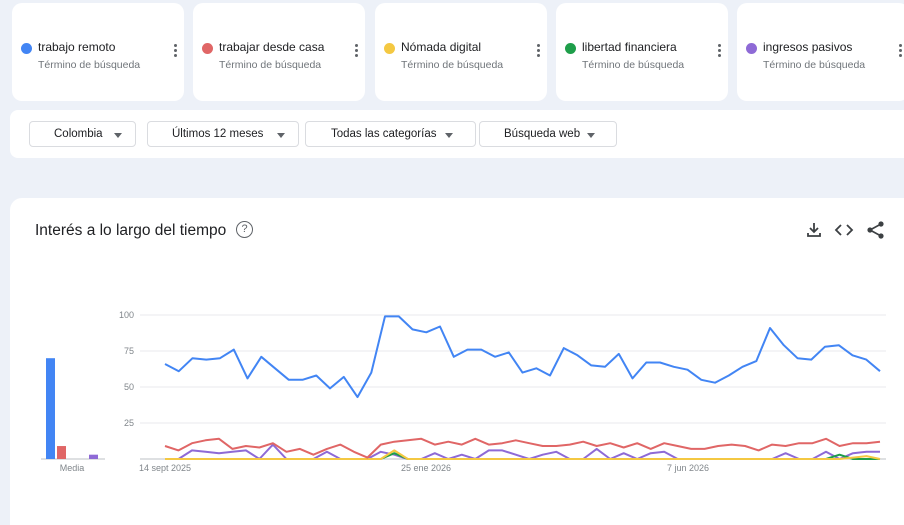 The image size is (904, 525). What do you see at coordinates (77, 47) in the screenshot?
I see `term-name: trabajo remoto` at bounding box center [77, 47].